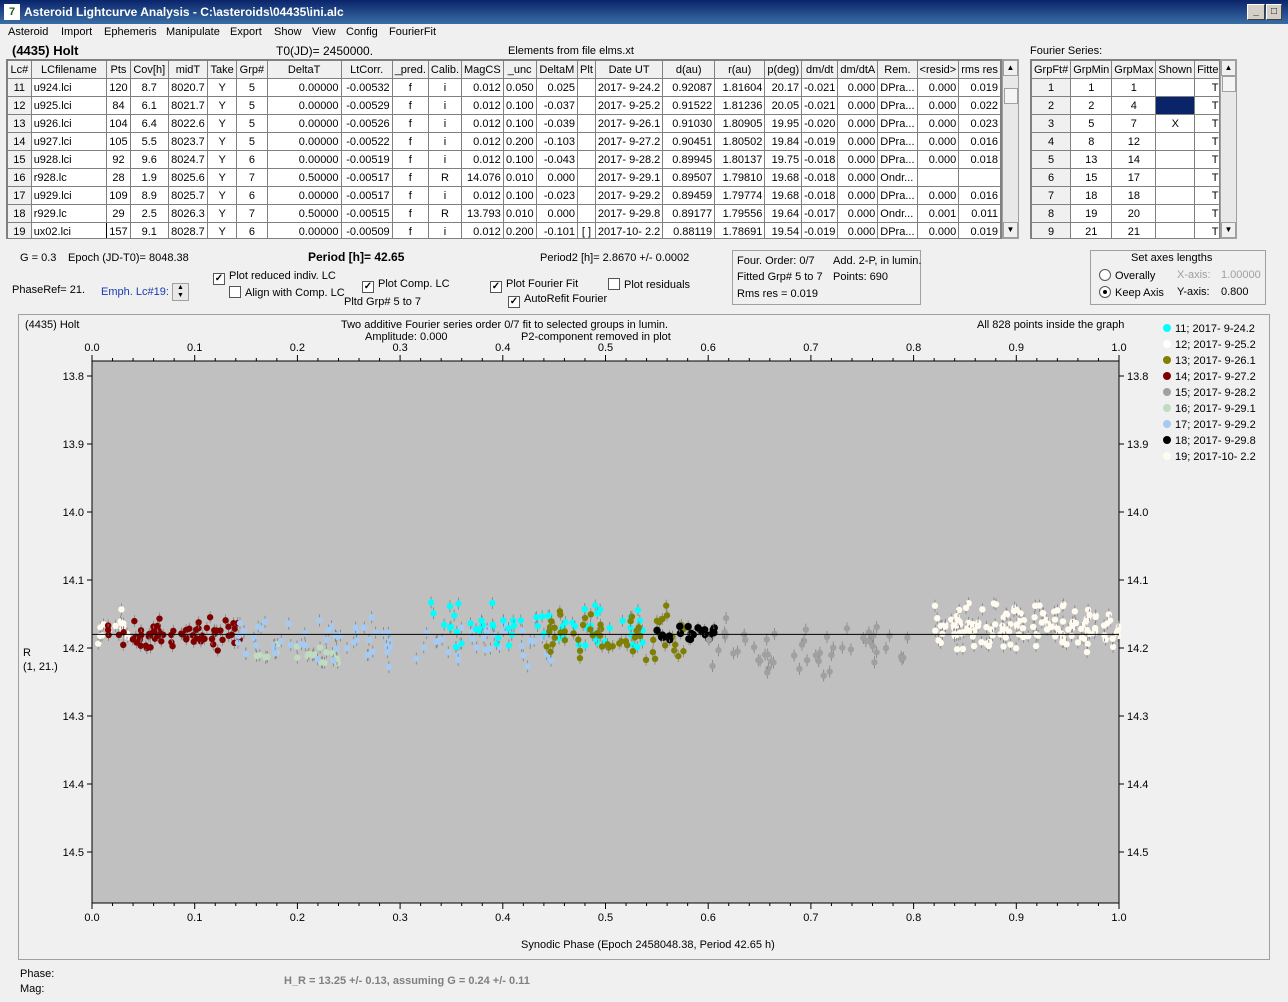 The width and height of the screenshot is (1288, 1002). Describe the element at coordinates (557, 87) in the screenshot. I see `table-cell: 0.025` at that location.